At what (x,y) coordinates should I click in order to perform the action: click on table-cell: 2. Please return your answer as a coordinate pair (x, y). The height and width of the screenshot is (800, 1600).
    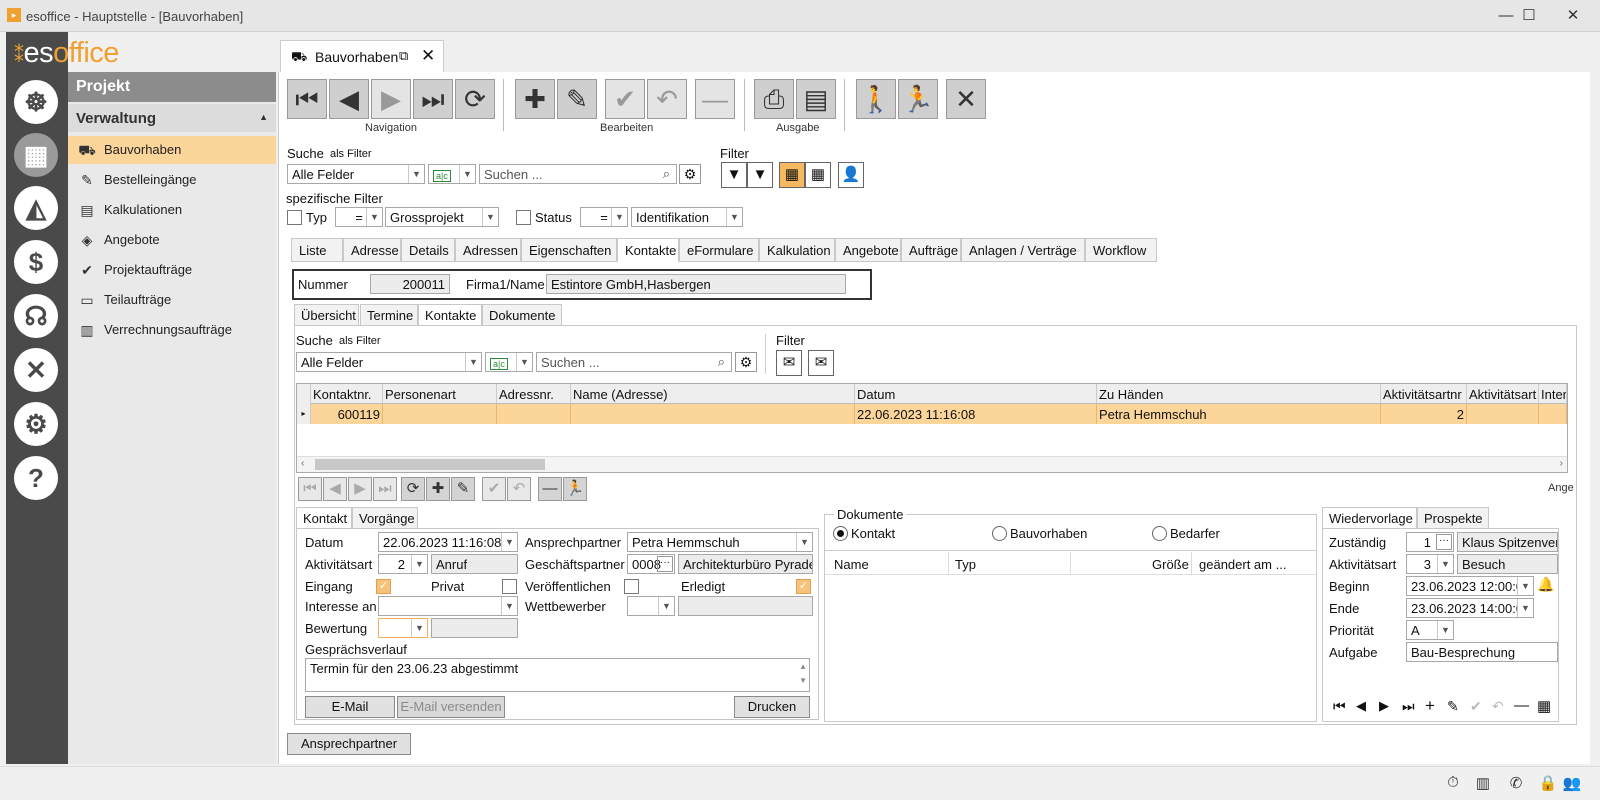
    Looking at the image, I should click on (1424, 414).